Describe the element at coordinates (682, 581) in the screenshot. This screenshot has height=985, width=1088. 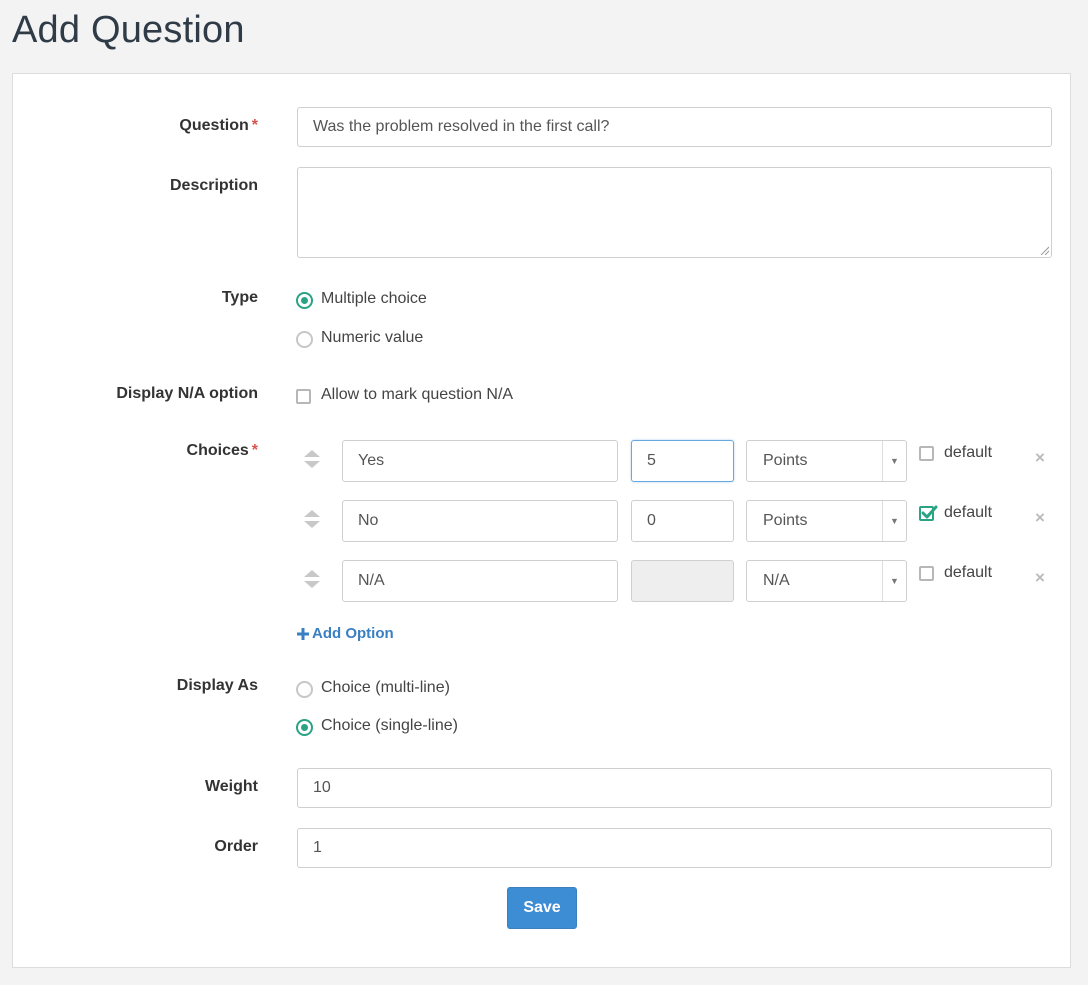
I see `choice-value-input-disabled` at that location.